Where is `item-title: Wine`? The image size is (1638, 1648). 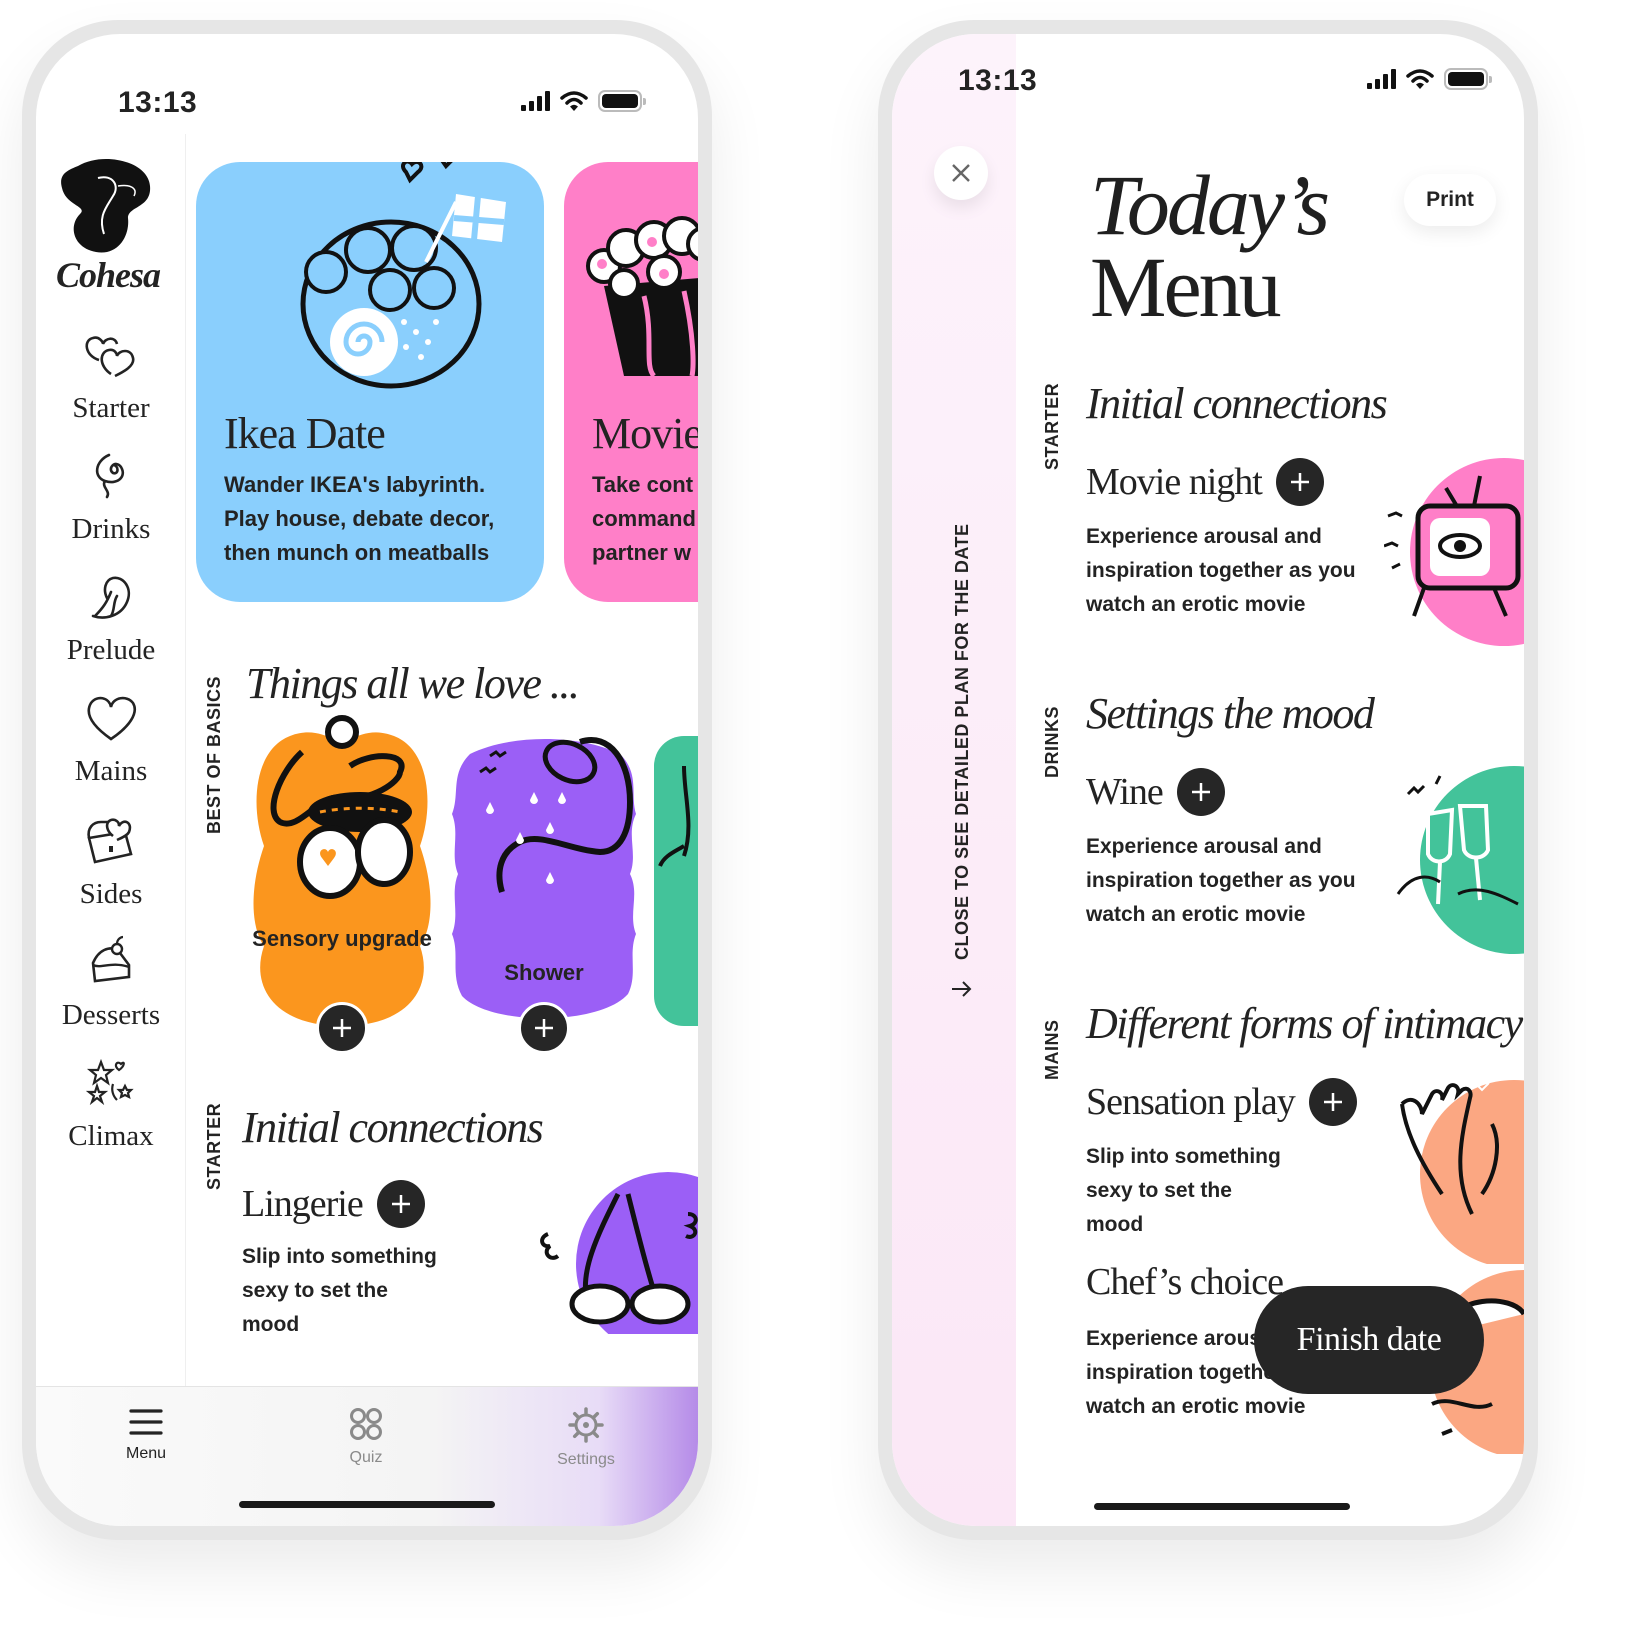 item-title: Wine is located at coordinates (1125, 792).